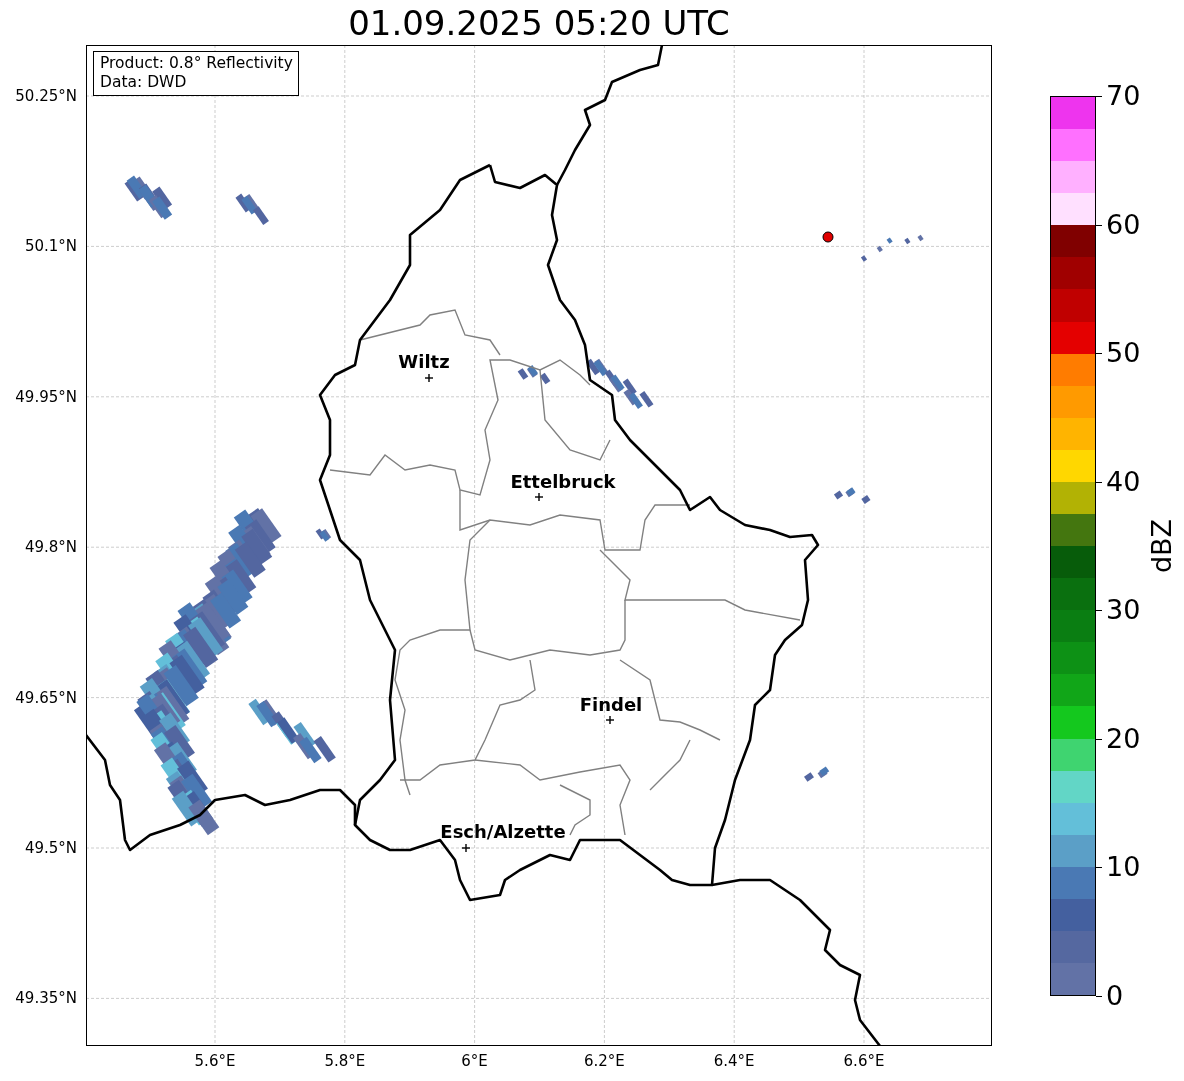 The width and height of the screenshot is (1184, 1081). I want to click on scale-tick-label: 20, so click(1123, 738).